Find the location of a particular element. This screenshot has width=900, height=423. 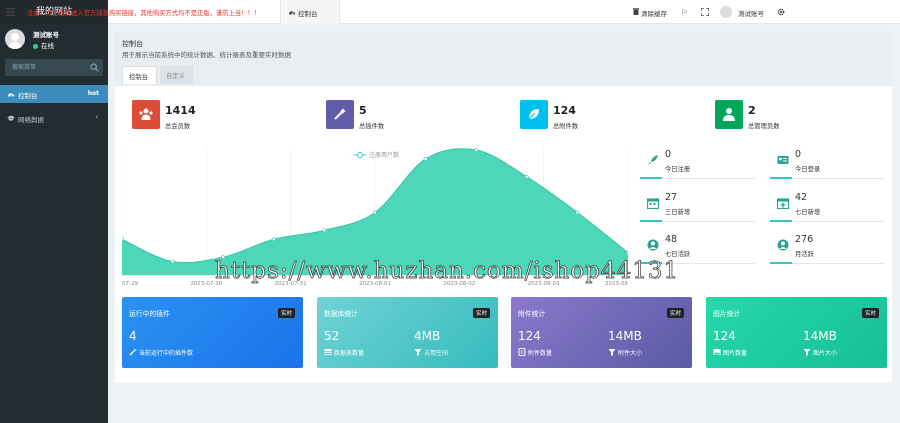

card-value: 4 is located at coordinates (133, 336).